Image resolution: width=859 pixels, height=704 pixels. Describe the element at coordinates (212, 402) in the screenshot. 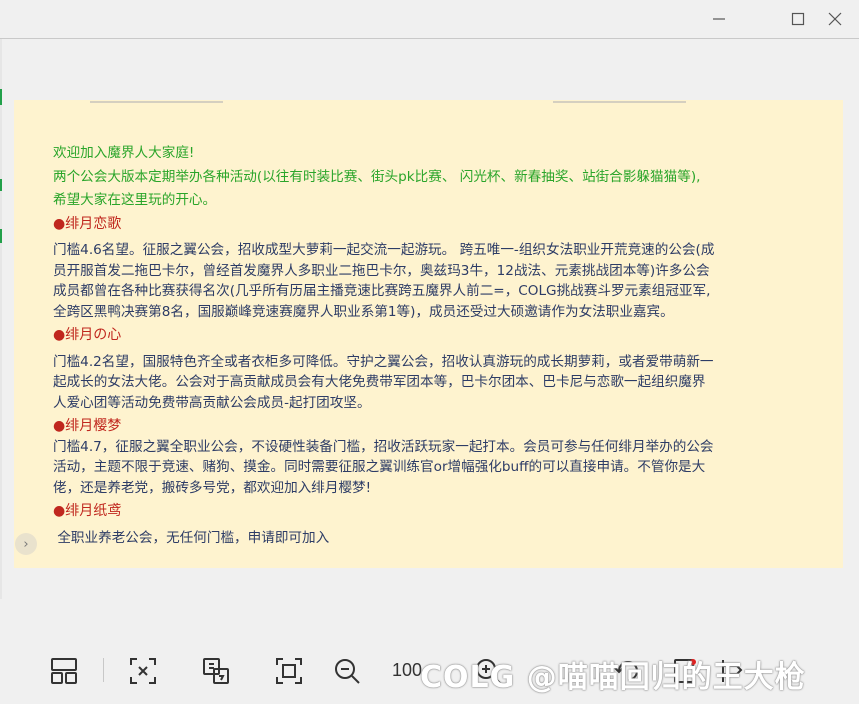

I see `guild-desc-line: 人爱心团等活动免费带高贡献公会成员-起打团攻坚。` at that location.